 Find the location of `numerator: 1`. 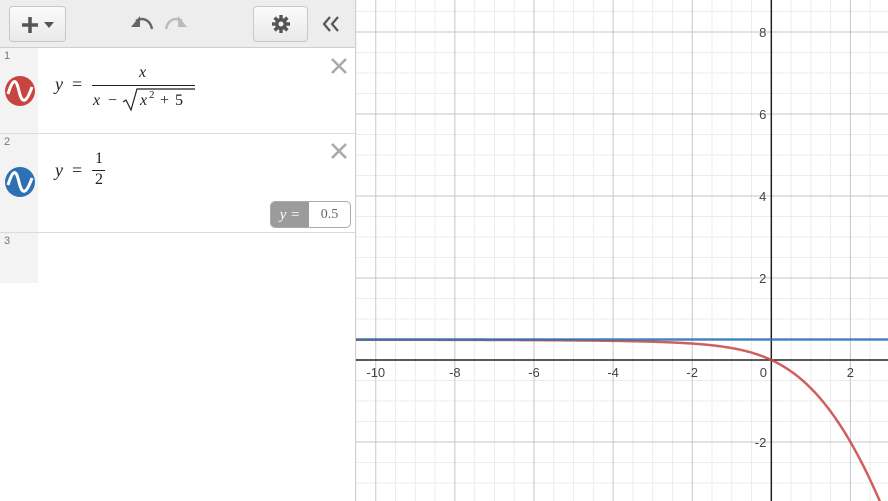

numerator: 1 is located at coordinates (99, 158).